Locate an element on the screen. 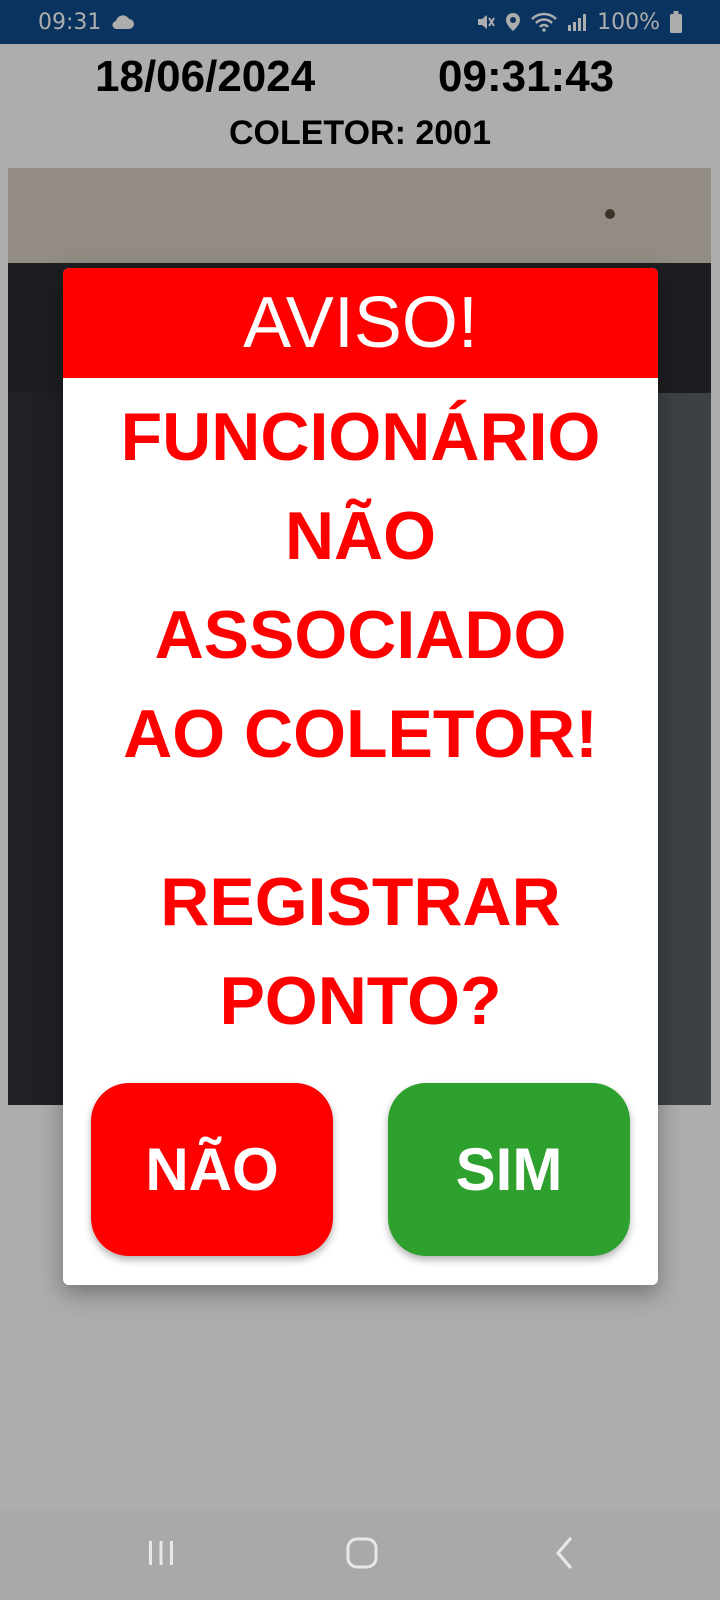  navigation-bar is located at coordinates (360, 1555).